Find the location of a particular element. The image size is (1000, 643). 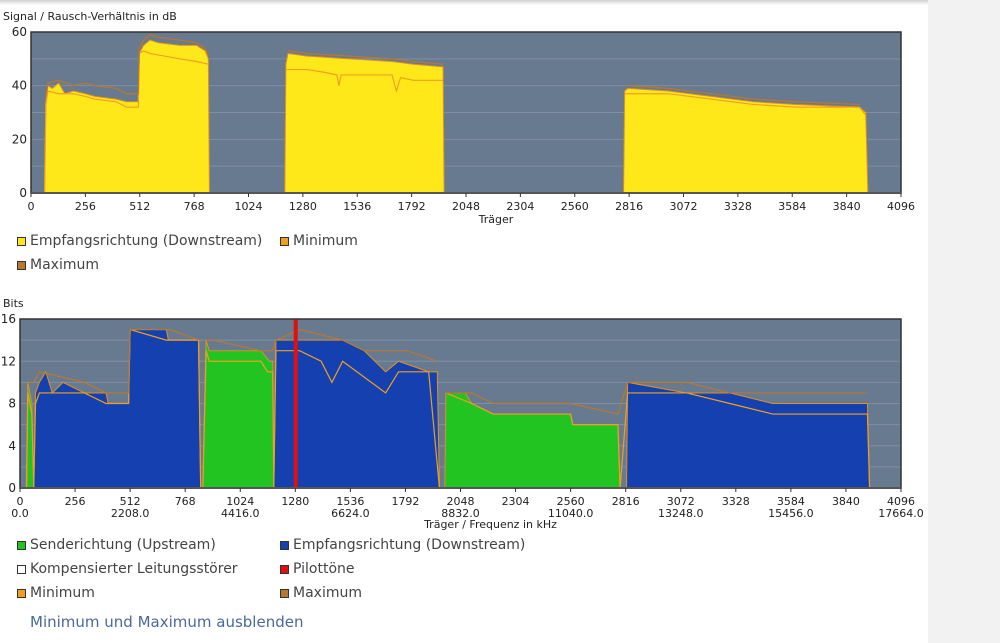

legend-upstream: Senderichtung (Upstream) is located at coordinates (116, 545).